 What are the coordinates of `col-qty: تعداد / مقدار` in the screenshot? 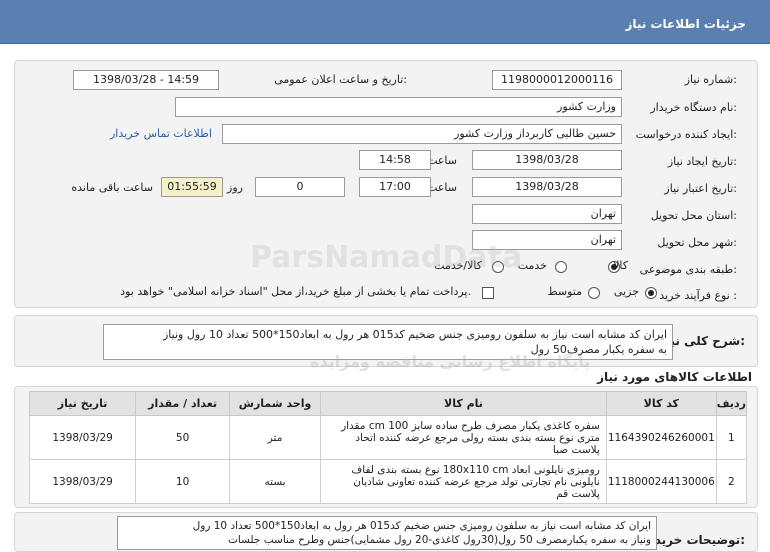 It's located at (183, 403).